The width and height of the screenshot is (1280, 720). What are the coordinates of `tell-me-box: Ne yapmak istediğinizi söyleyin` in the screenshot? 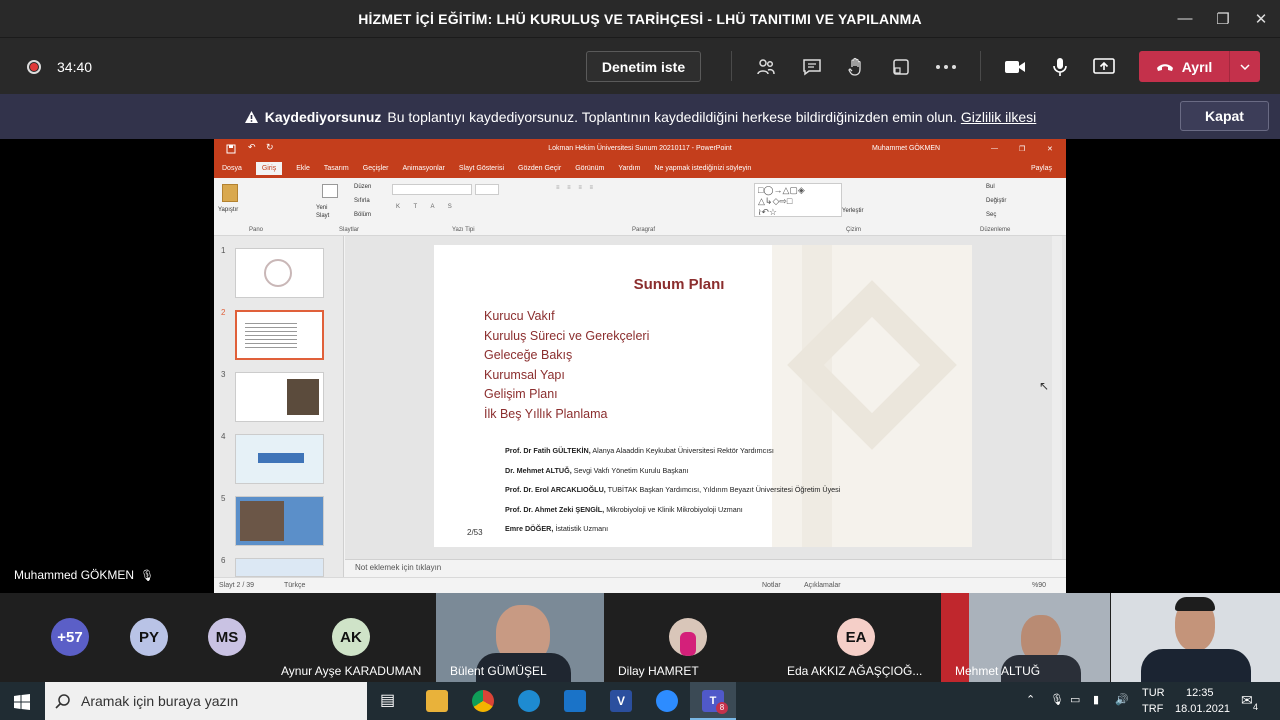 It's located at (702, 168).